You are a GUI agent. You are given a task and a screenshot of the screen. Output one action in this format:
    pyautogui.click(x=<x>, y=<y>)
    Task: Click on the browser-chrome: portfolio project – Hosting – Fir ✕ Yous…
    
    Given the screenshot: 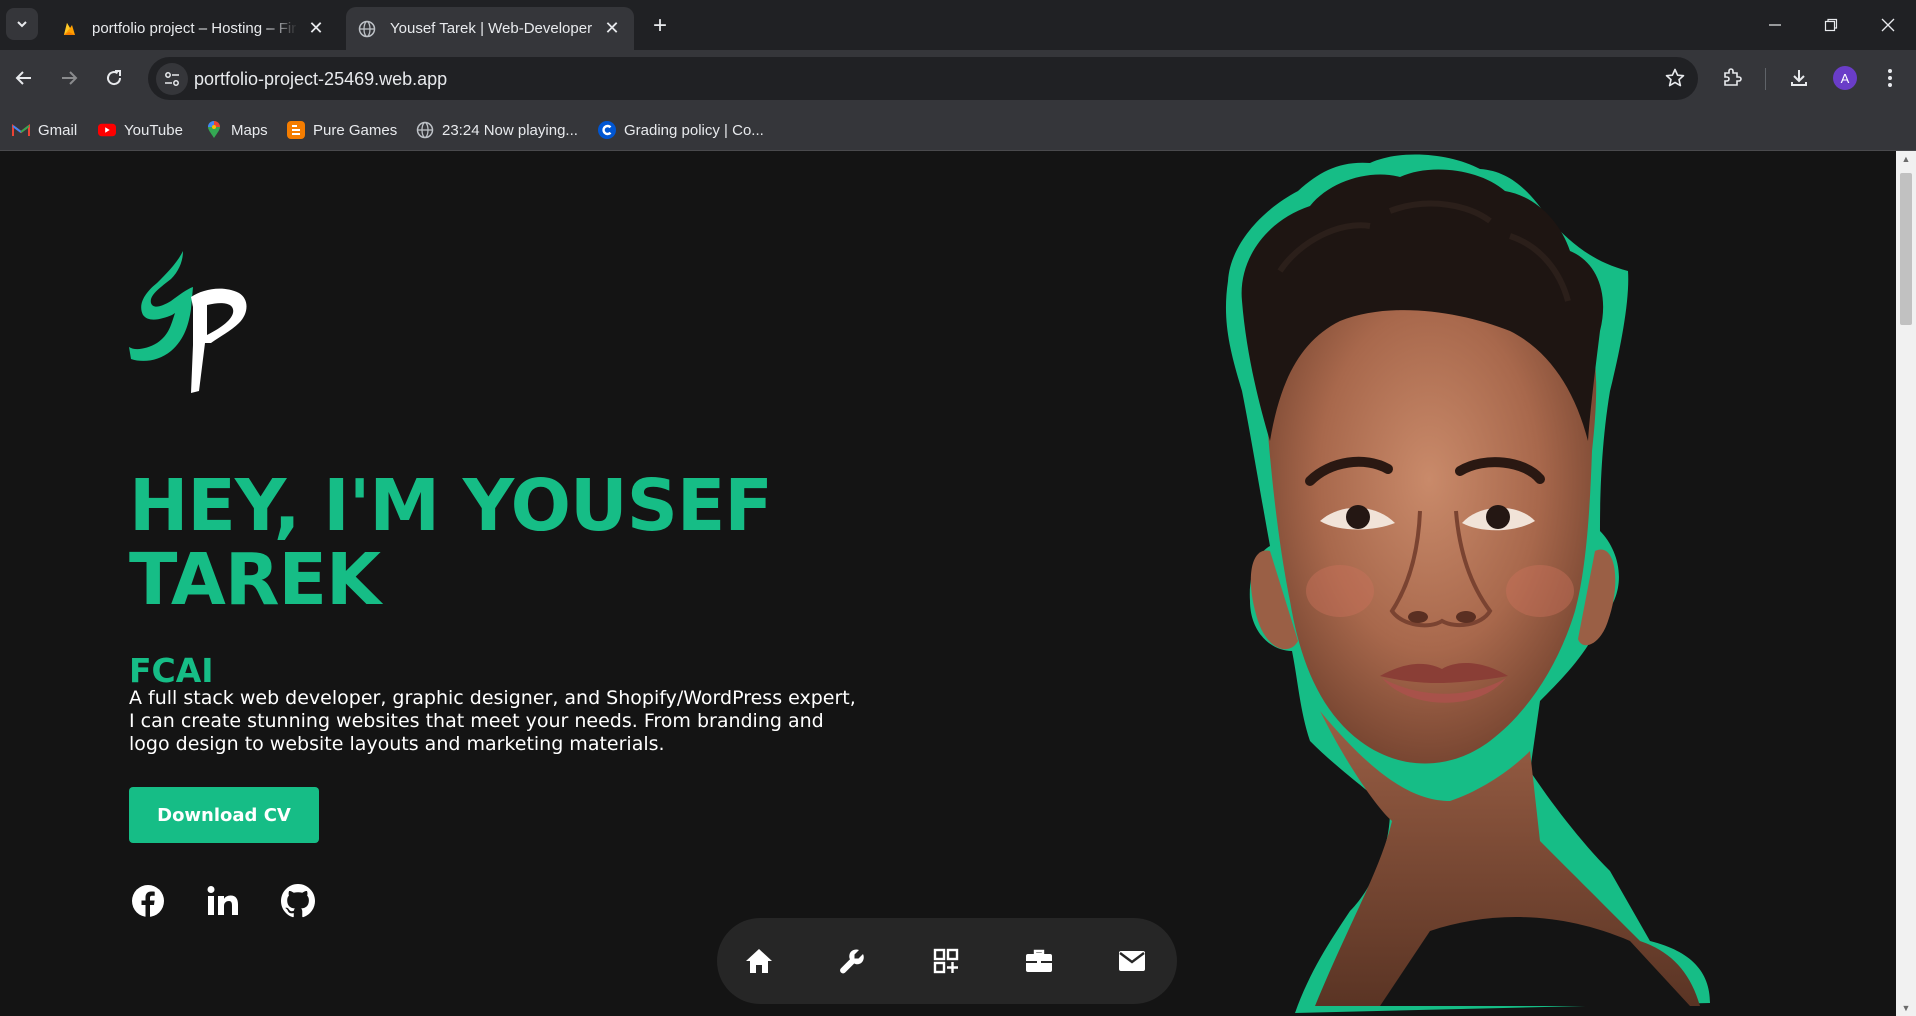 What is the action you would take?
    pyautogui.click(x=958, y=75)
    